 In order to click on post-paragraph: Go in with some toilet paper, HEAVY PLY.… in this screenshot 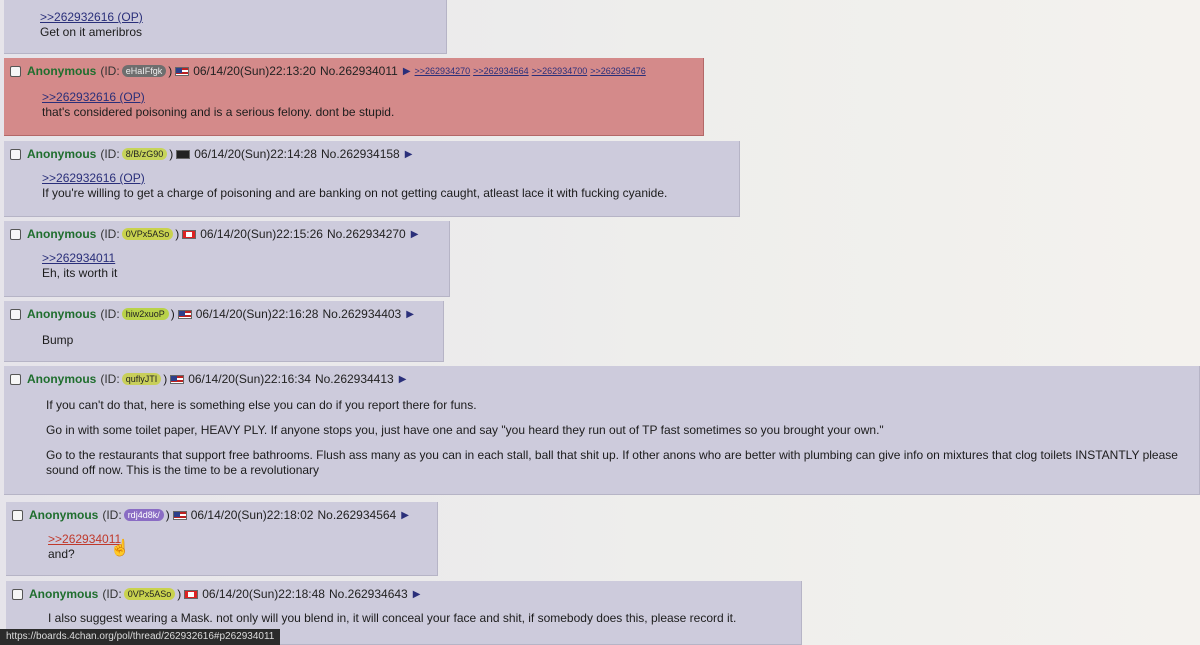, I will do `click(465, 430)`.